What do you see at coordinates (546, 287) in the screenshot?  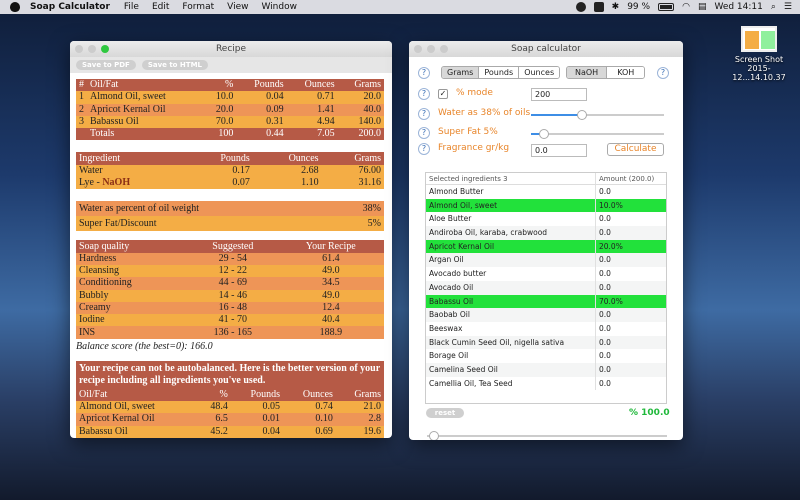 I see `list-item: Avocado Oil 0.0` at bounding box center [546, 287].